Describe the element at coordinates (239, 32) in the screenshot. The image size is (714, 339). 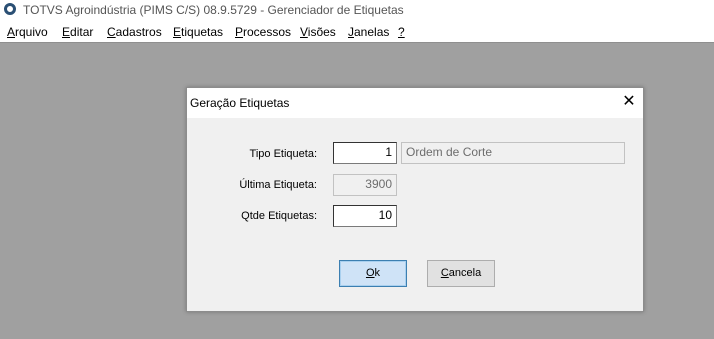
I see `menu-mnemonic: P` at that location.